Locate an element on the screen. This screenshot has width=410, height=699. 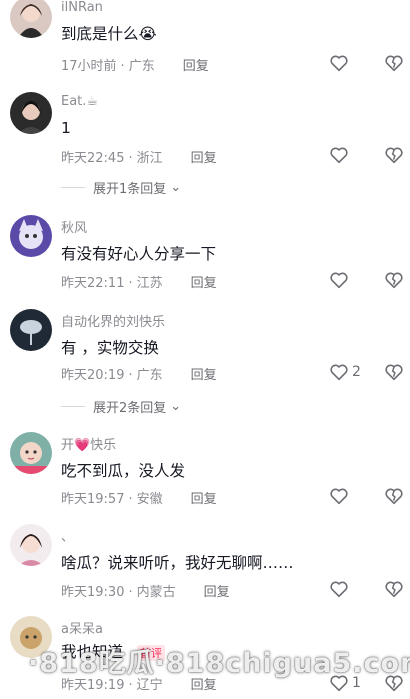
expand-replies-button: 展开2条回复 ⌄ is located at coordinates (121, 406).